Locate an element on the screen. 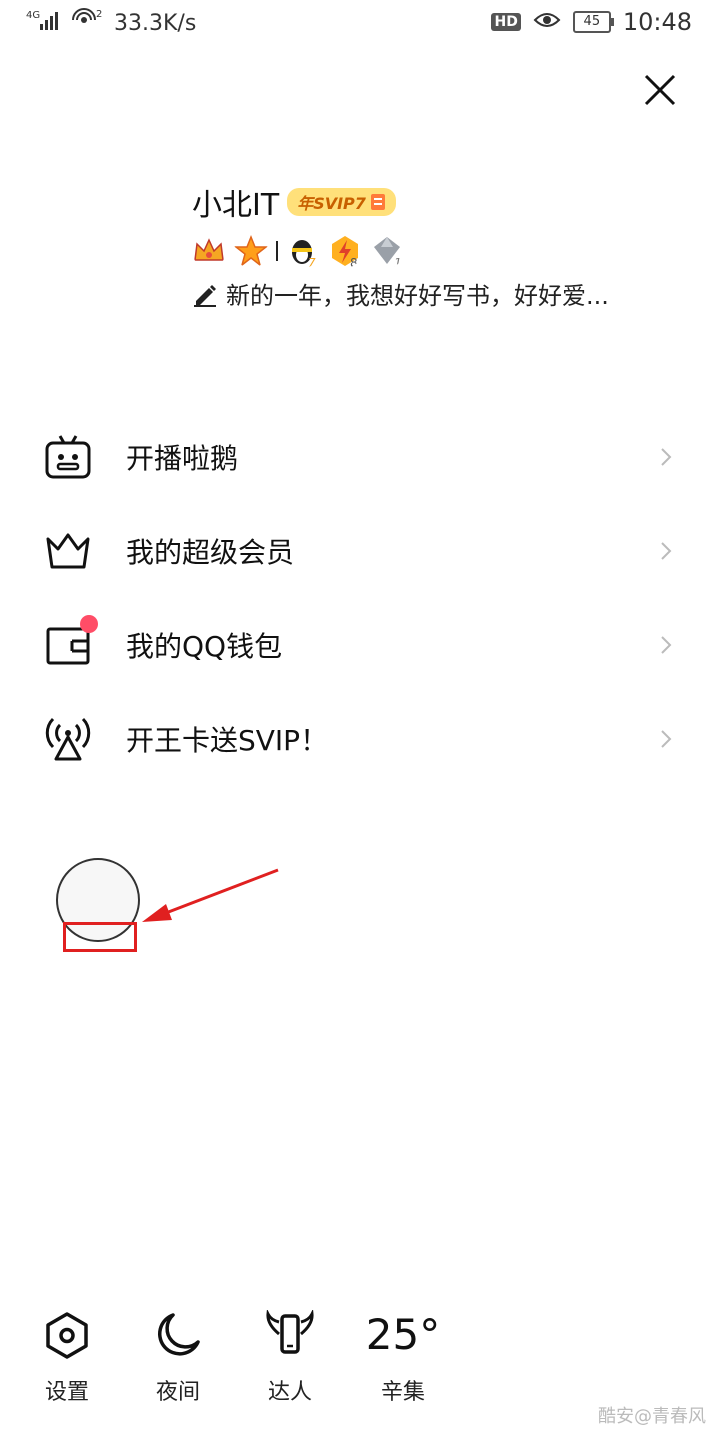  svg-text: 7 is located at coordinates (312, 262).